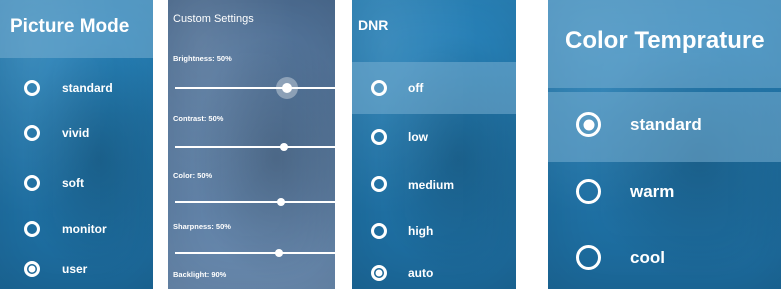 The width and height of the screenshot is (781, 289). Describe the element at coordinates (284, 147) in the screenshot. I see `contrast-slider-thumb` at that location.